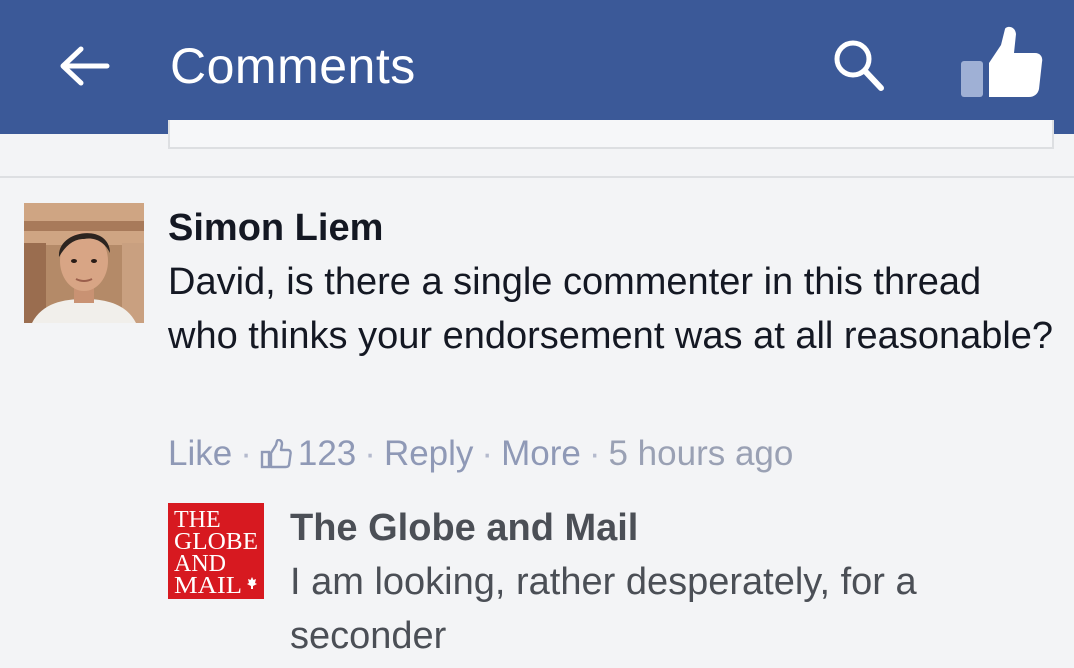  Describe the element at coordinates (480, 454) in the screenshot. I see `comment-actions: Like · 123 · Reply · More · 5 hours ago` at that location.